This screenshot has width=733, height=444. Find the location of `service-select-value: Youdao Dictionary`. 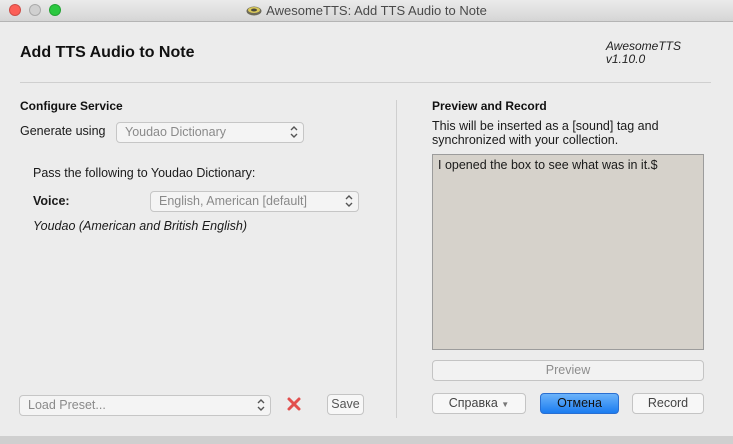

service-select-value: Youdao Dictionary is located at coordinates (175, 132).